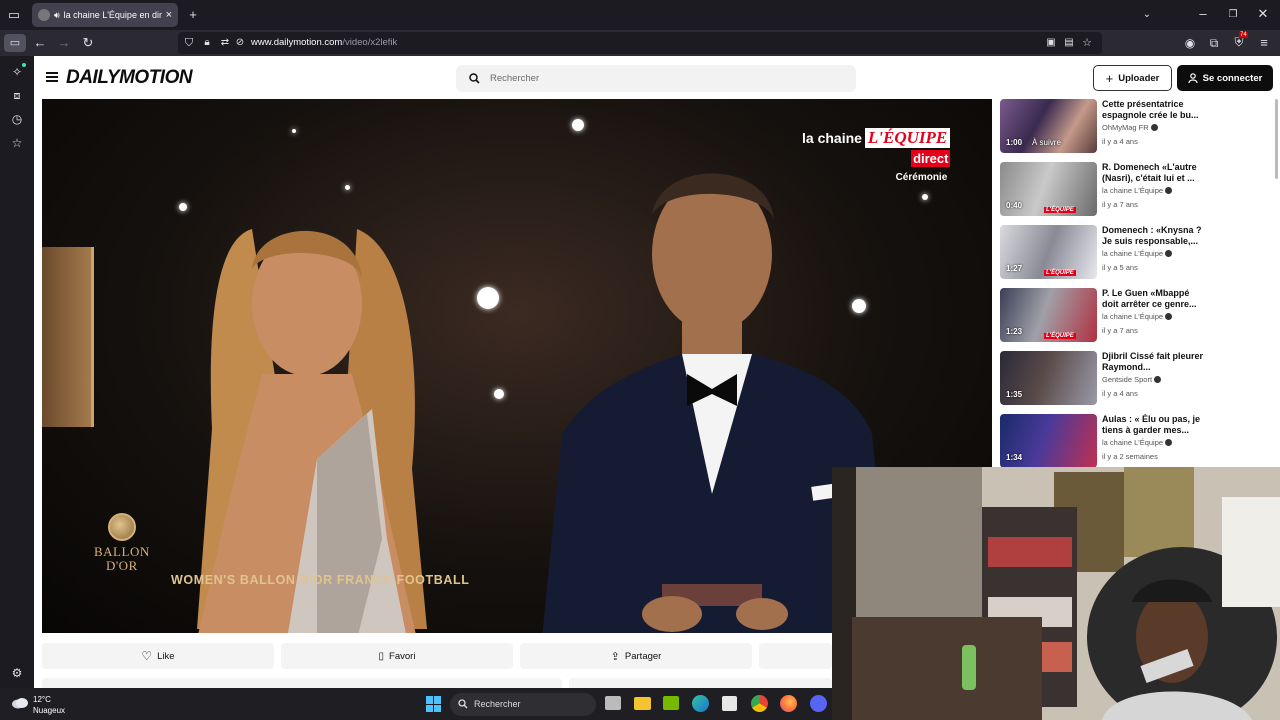 The image size is (1280, 720). Describe the element at coordinates (1132, 78) in the screenshot. I see `upload-button: + Uploader` at that location.